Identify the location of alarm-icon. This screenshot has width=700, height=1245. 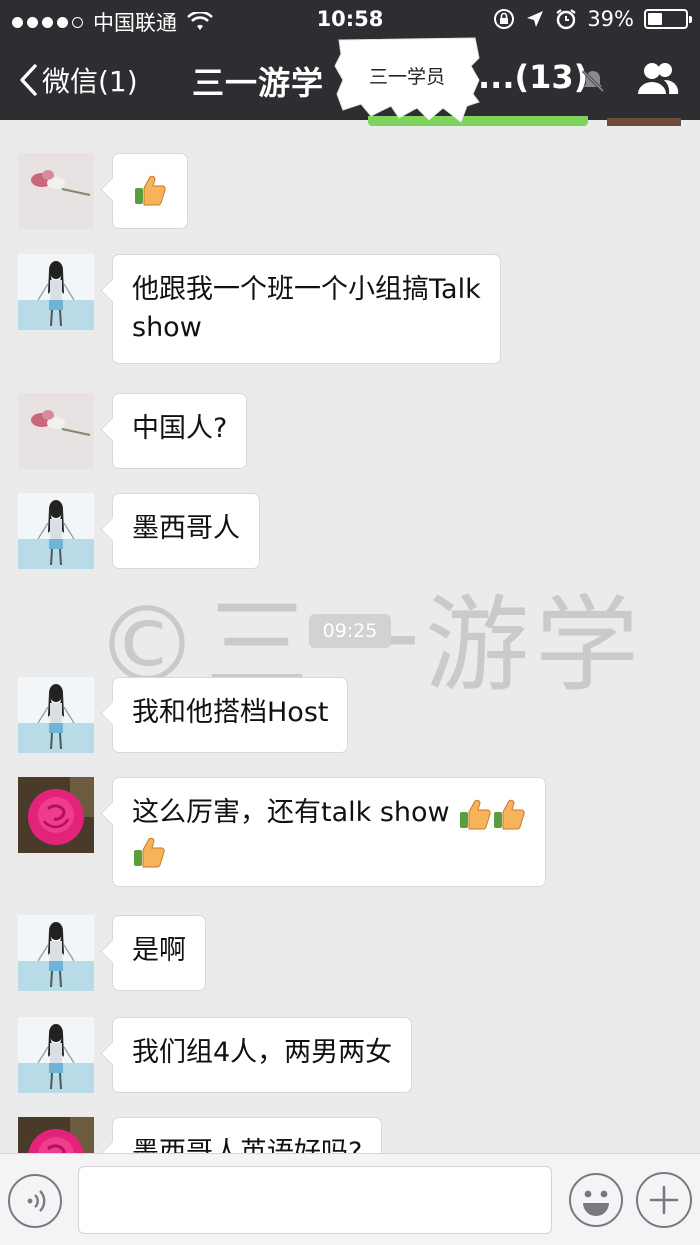
(566, 19).